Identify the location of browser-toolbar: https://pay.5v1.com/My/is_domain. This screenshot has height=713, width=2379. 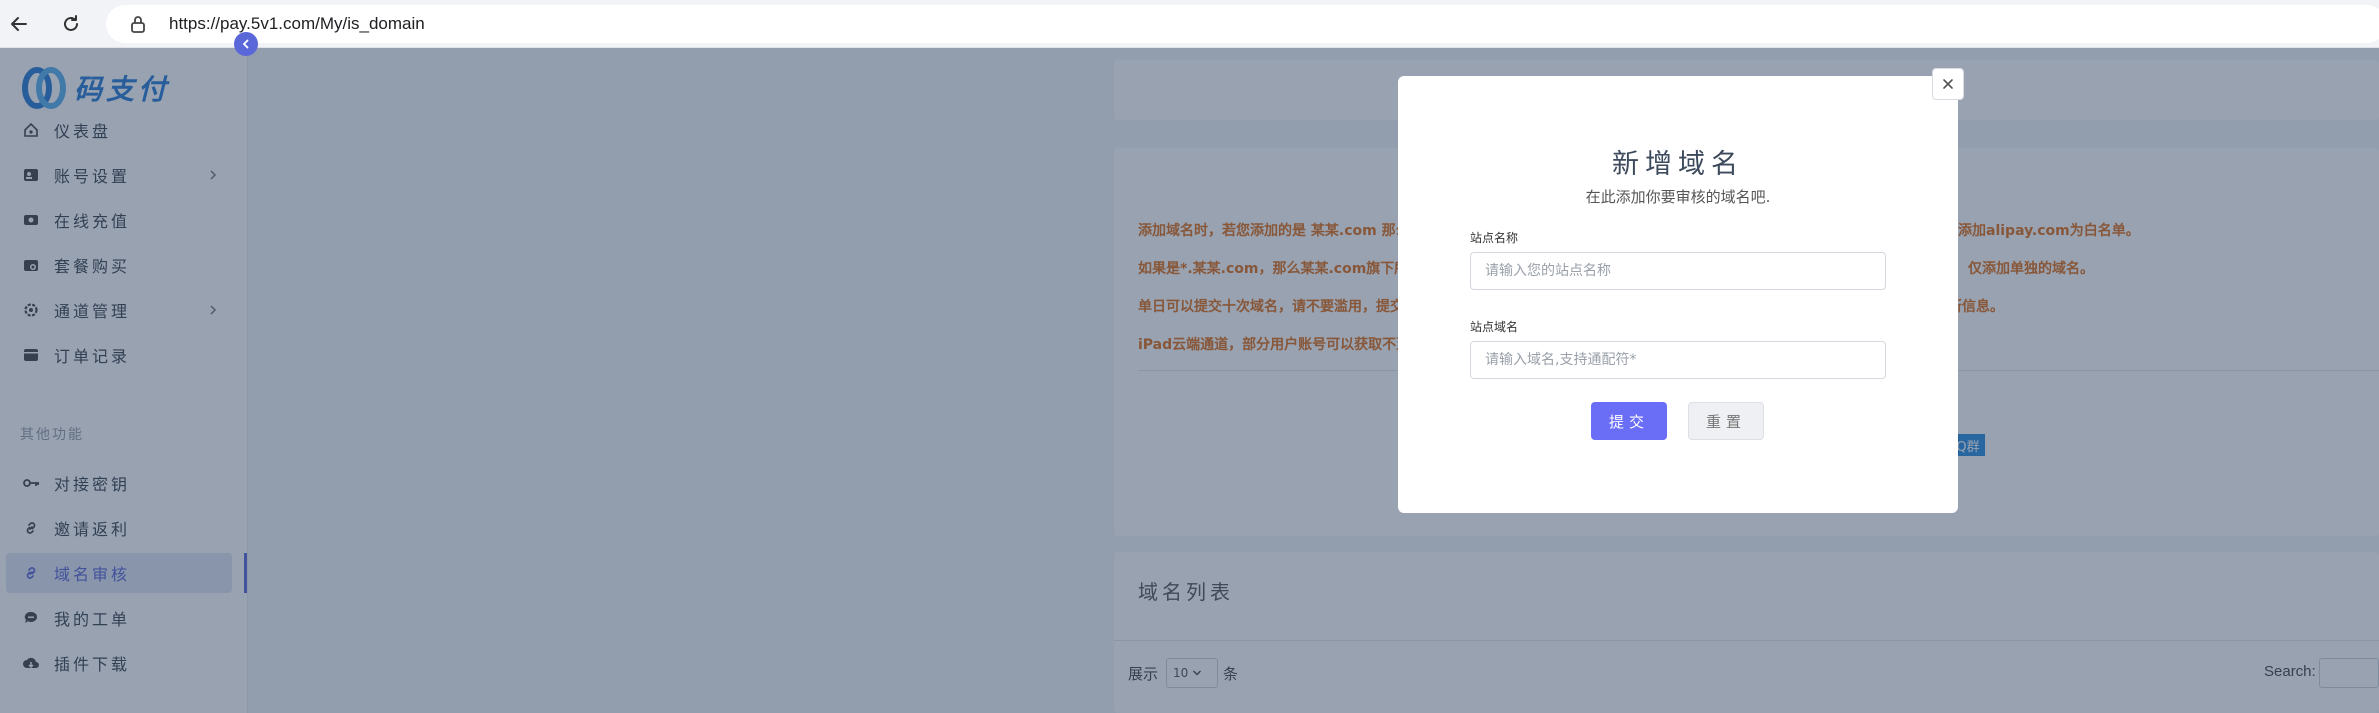
(1189, 24).